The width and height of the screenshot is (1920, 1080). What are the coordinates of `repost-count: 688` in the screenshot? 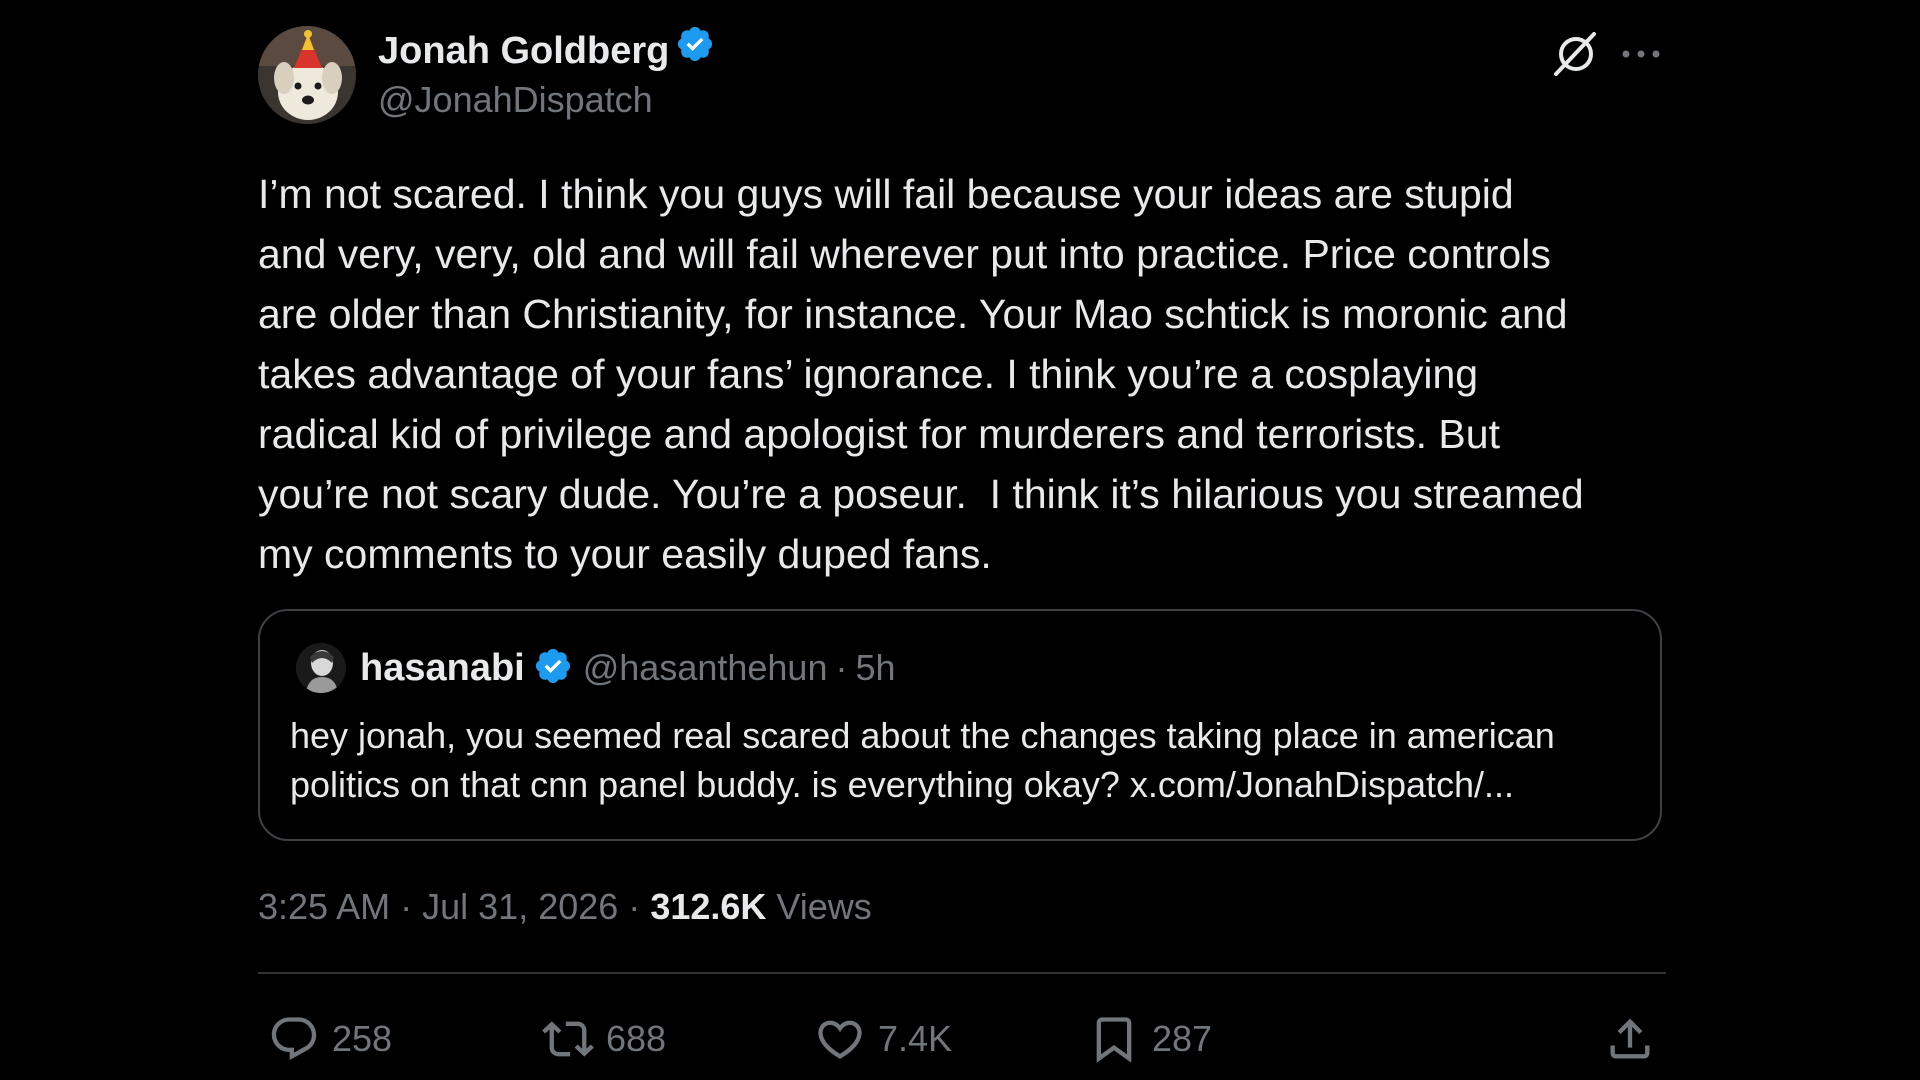 It's located at (636, 1038).